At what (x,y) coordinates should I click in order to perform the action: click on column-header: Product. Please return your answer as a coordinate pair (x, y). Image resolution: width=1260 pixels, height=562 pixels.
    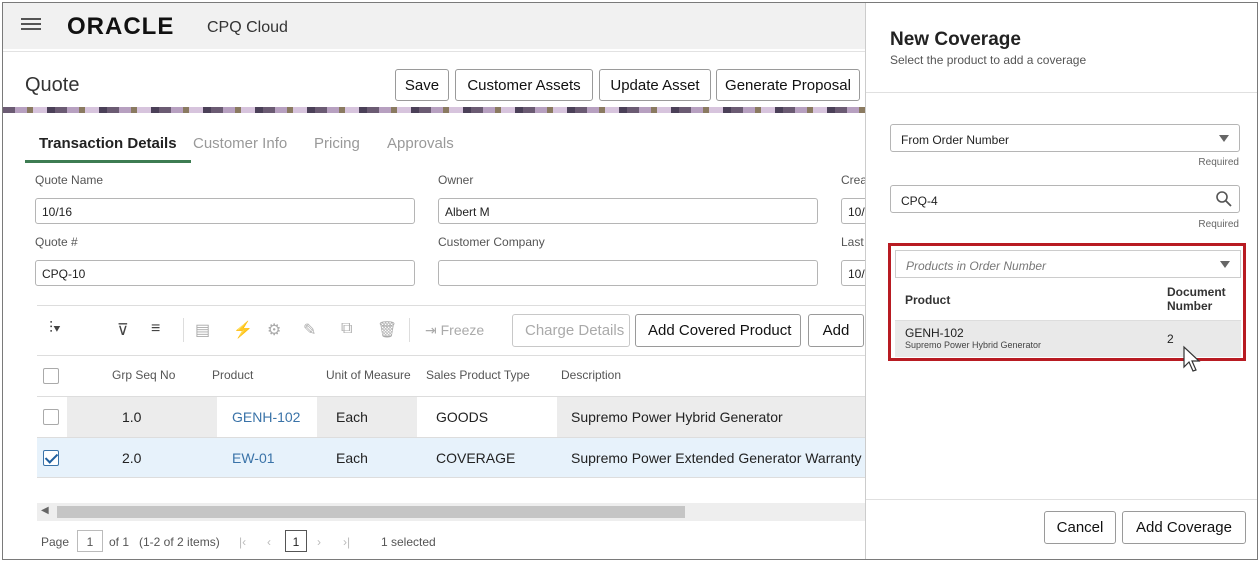
    Looking at the image, I should click on (232, 375).